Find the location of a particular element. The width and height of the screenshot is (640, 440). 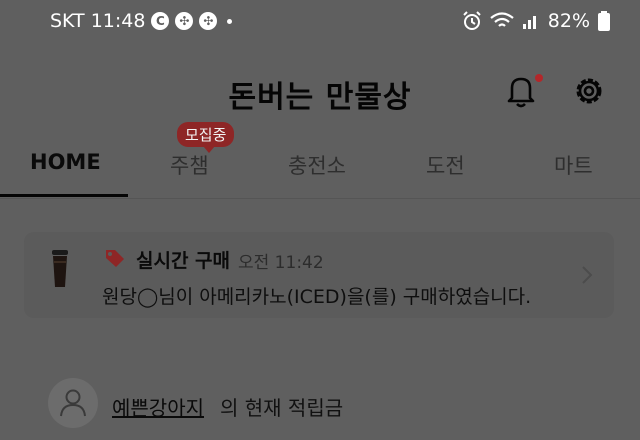

tab-mart: 마트 is located at coordinates (573, 165).